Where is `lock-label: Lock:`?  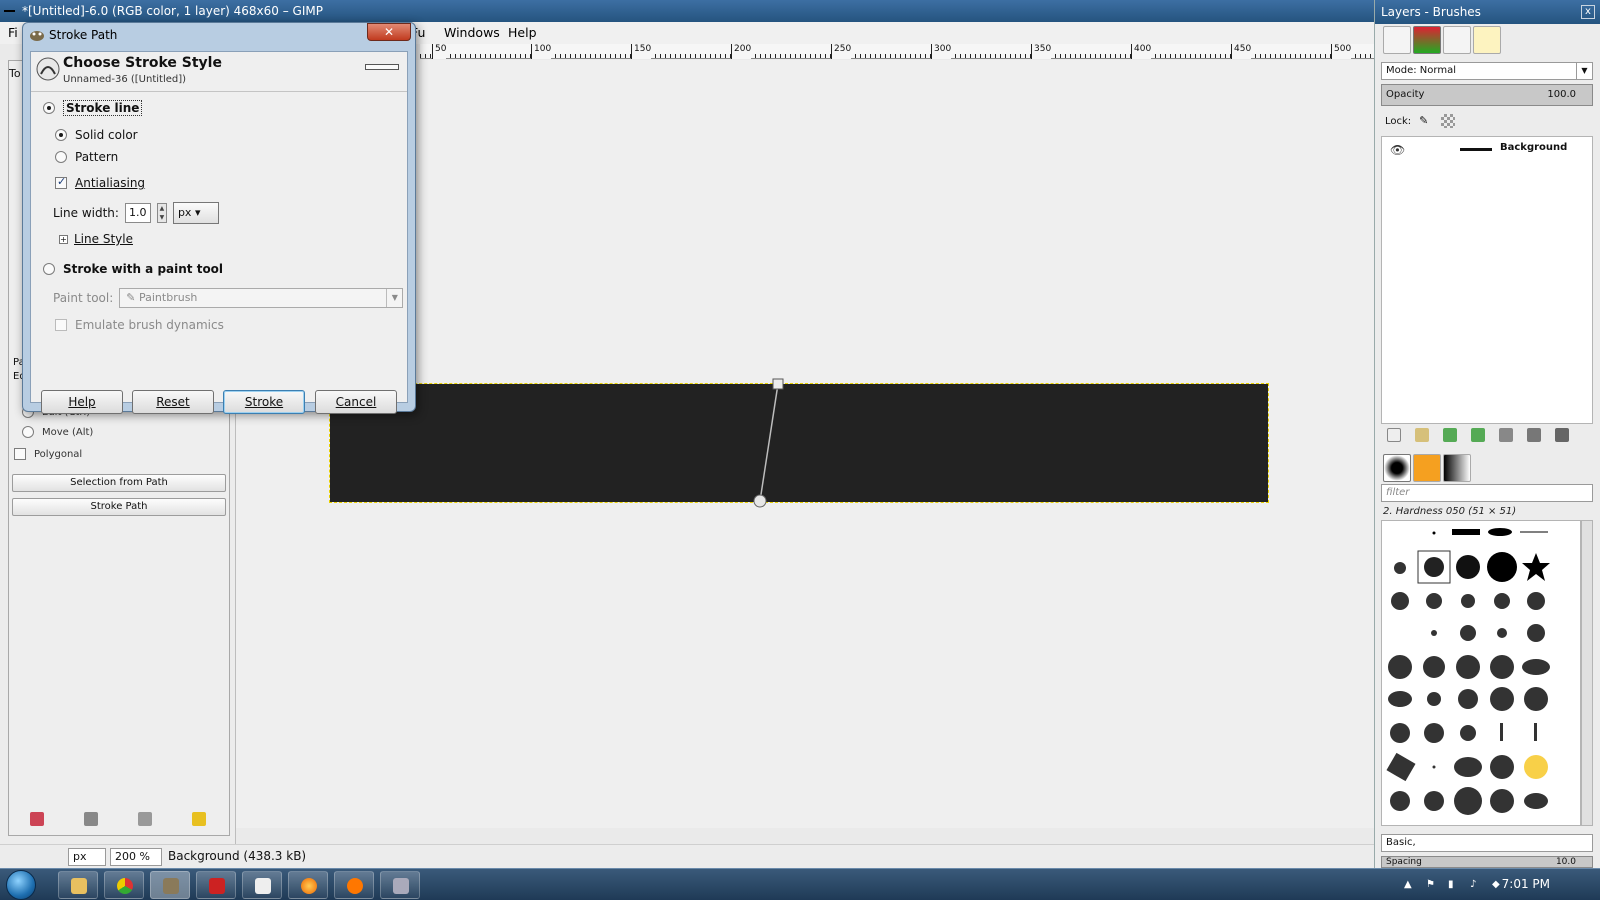 lock-label: Lock: is located at coordinates (1398, 121).